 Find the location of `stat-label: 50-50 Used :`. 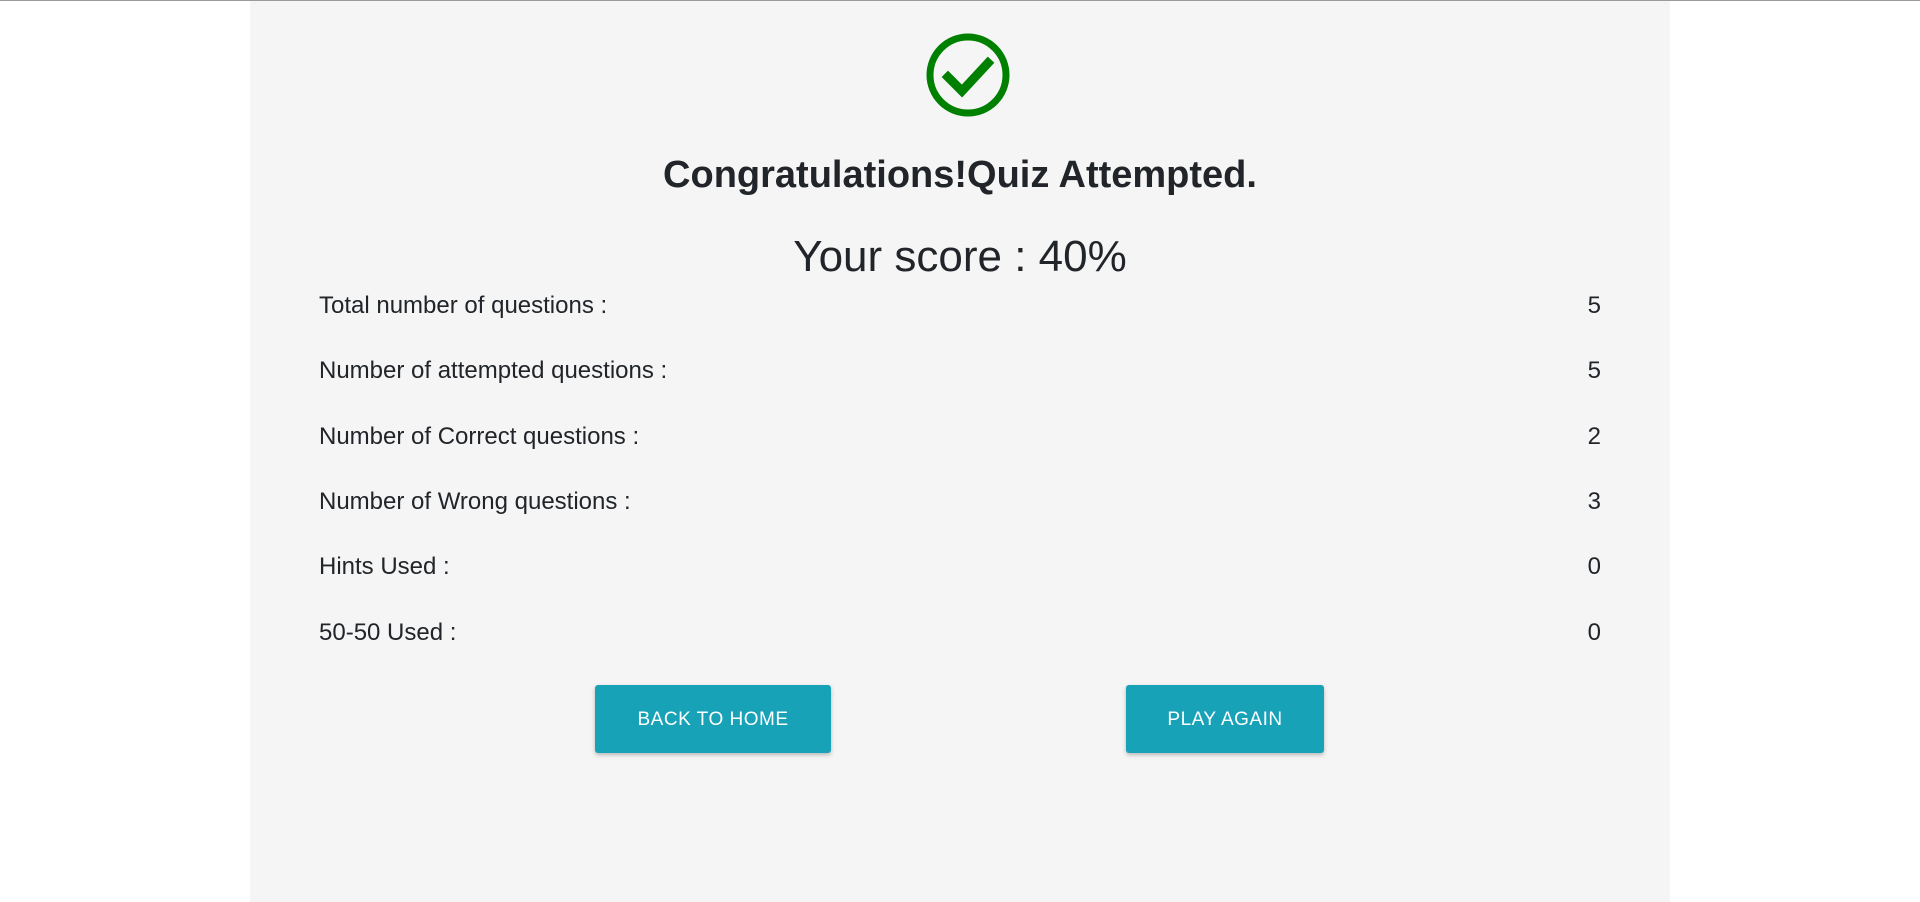

stat-label: 50-50 Used : is located at coordinates (388, 632).